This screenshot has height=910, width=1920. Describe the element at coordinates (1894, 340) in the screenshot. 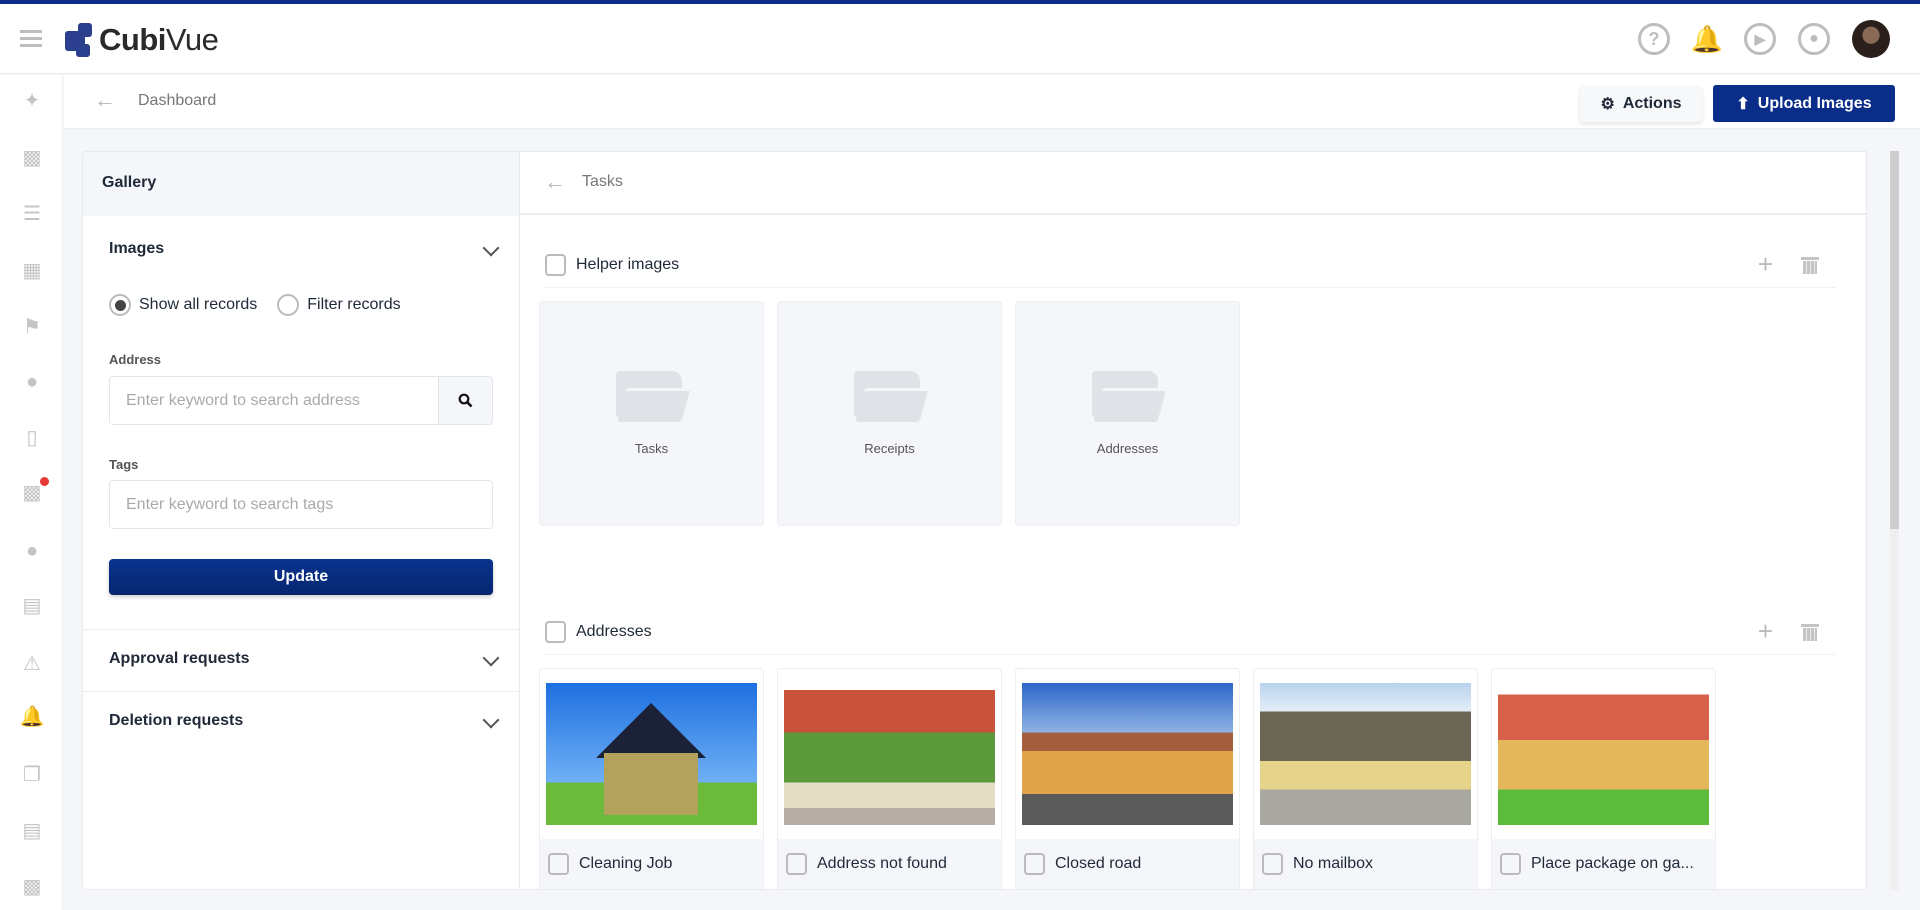

I see `scrollbar-thumb` at that location.